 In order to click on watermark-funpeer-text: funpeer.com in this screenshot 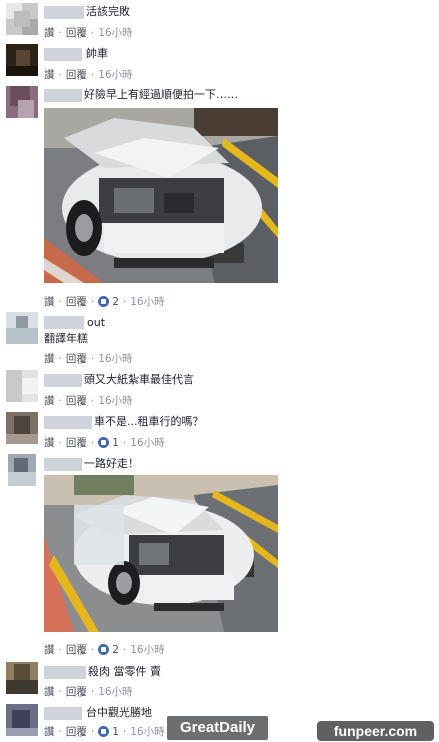, I will do `click(375, 731)`.